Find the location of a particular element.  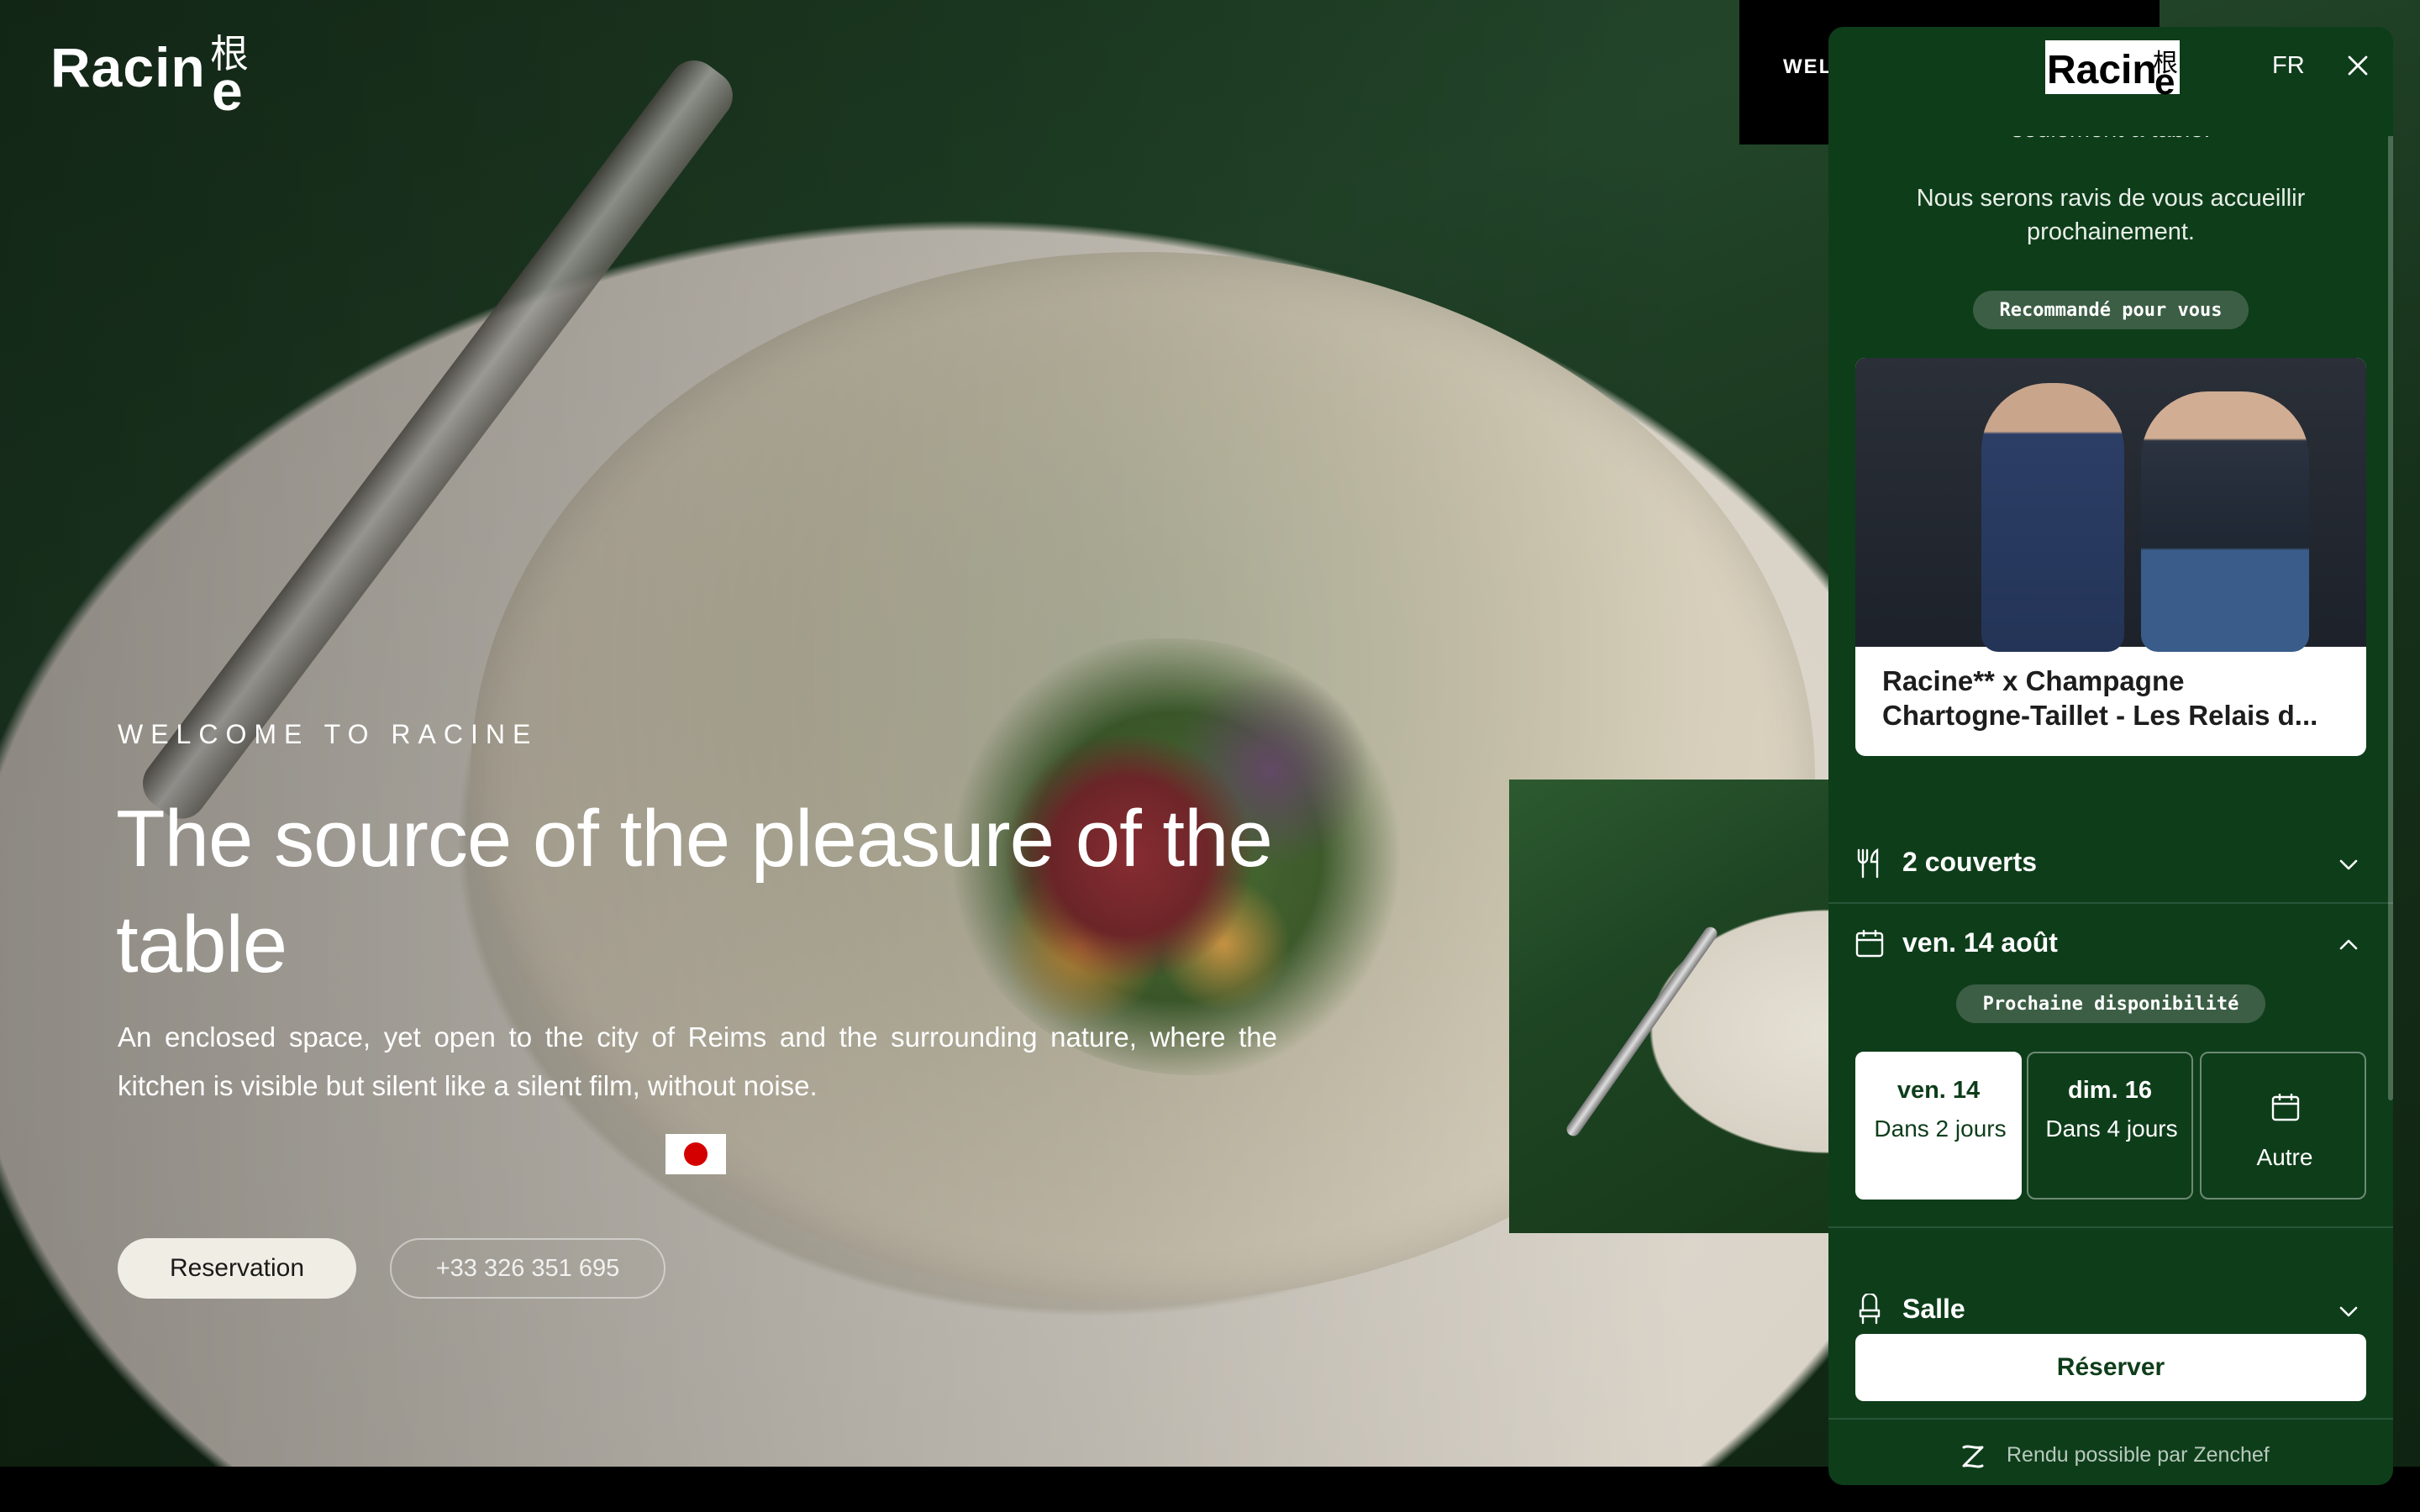

panel-scrollbar is located at coordinates (2390, 604).